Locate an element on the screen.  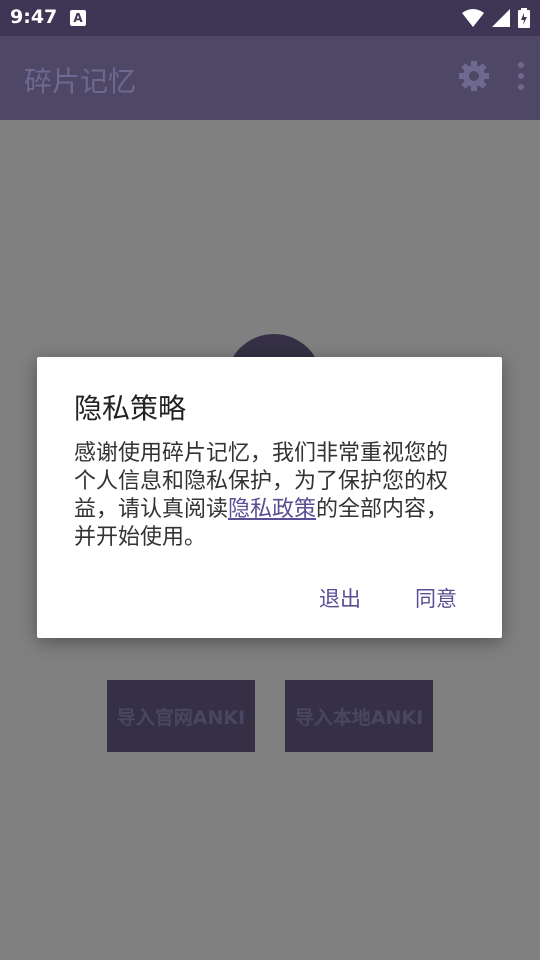
status-app-icon: A is located at coordinates (78, 18).